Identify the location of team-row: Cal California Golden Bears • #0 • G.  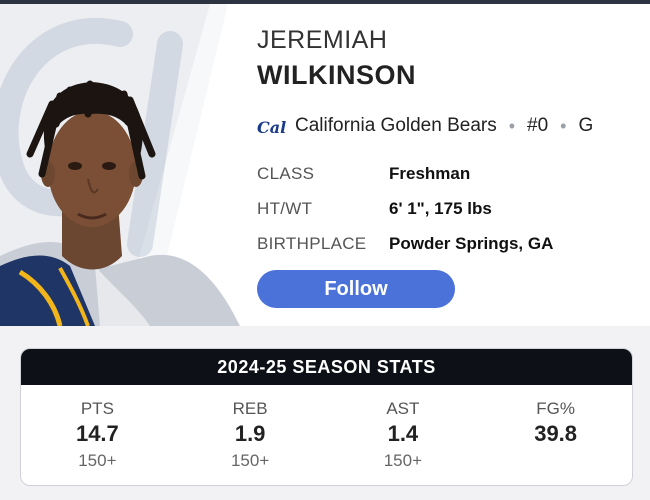
(425, 126).